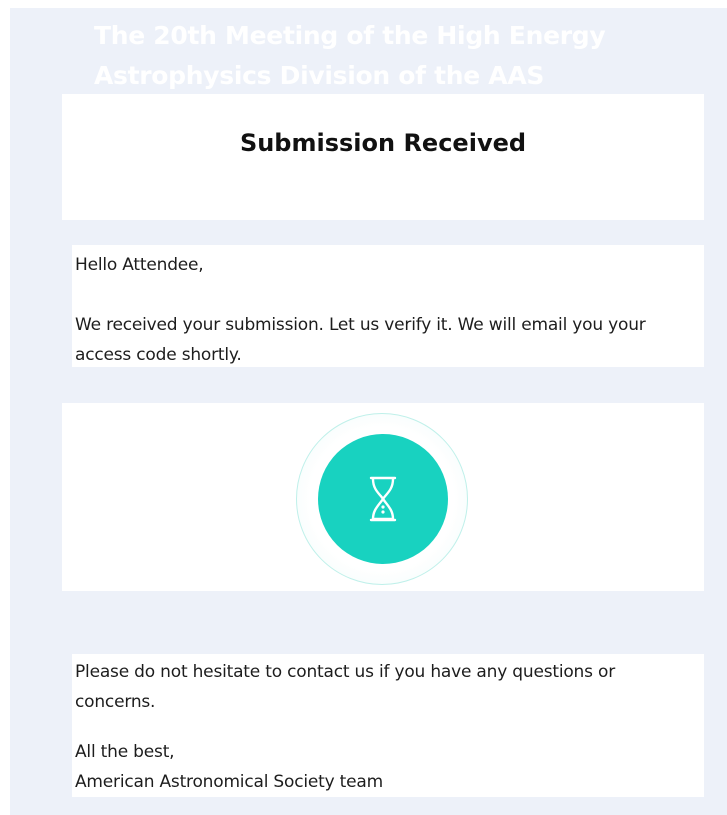  I want to click on hourglass-icon, so click(383, 499).